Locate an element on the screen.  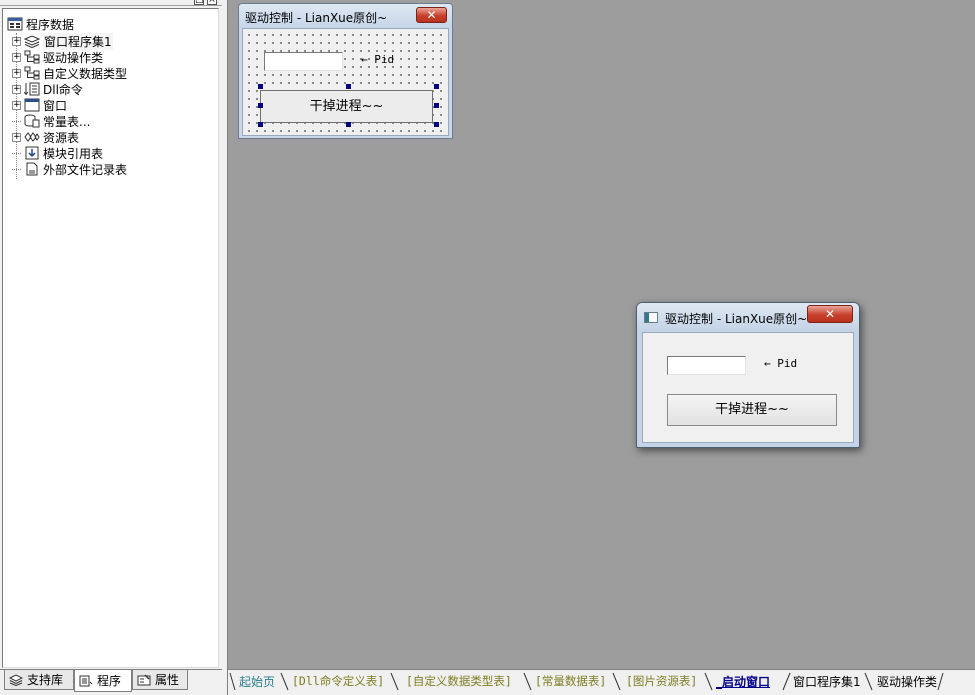
tab-image-resource-table: [图片资源表] is located at coordinates (661, 681).